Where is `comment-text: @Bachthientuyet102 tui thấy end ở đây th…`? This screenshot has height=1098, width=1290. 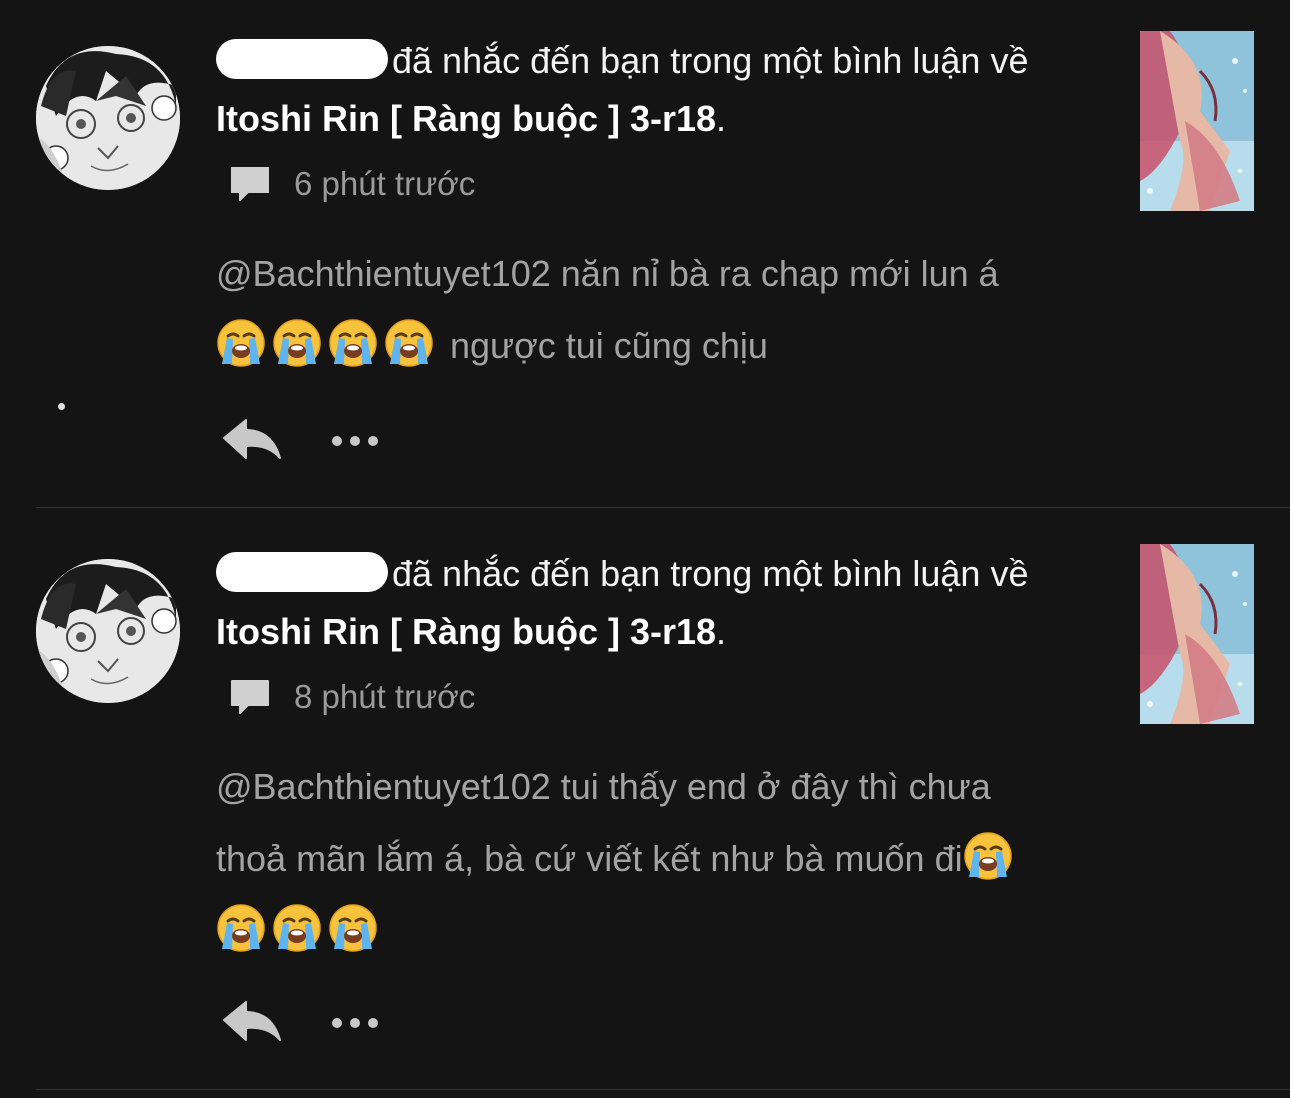
comment-text: @Bachthientuyet102 tui thấy end ở đây th… is located at coordinates (656, 859).